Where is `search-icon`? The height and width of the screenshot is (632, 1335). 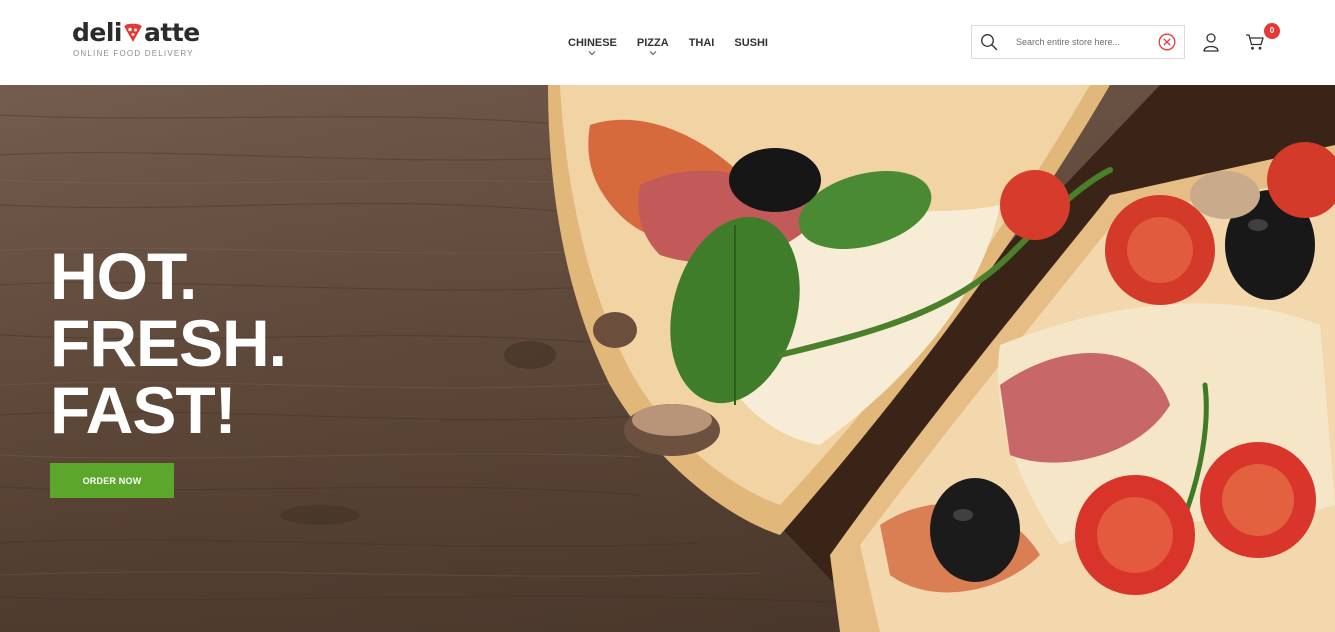 search-icon is located at coordinates (989, 42).